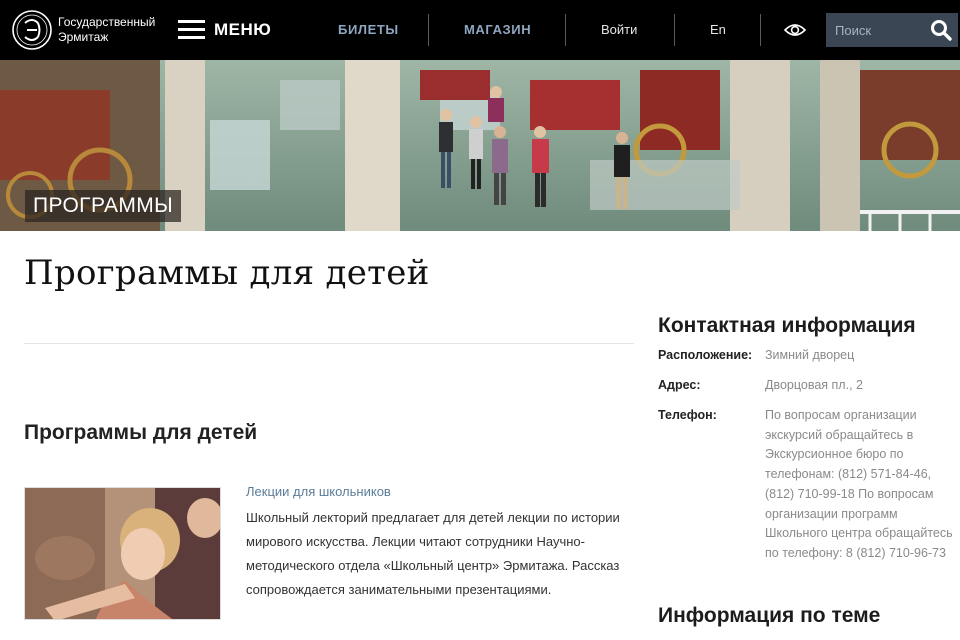  Describe the element at coordinates (619, 30) in the screenshot. I see `nav-login-link: Войти` at that location.